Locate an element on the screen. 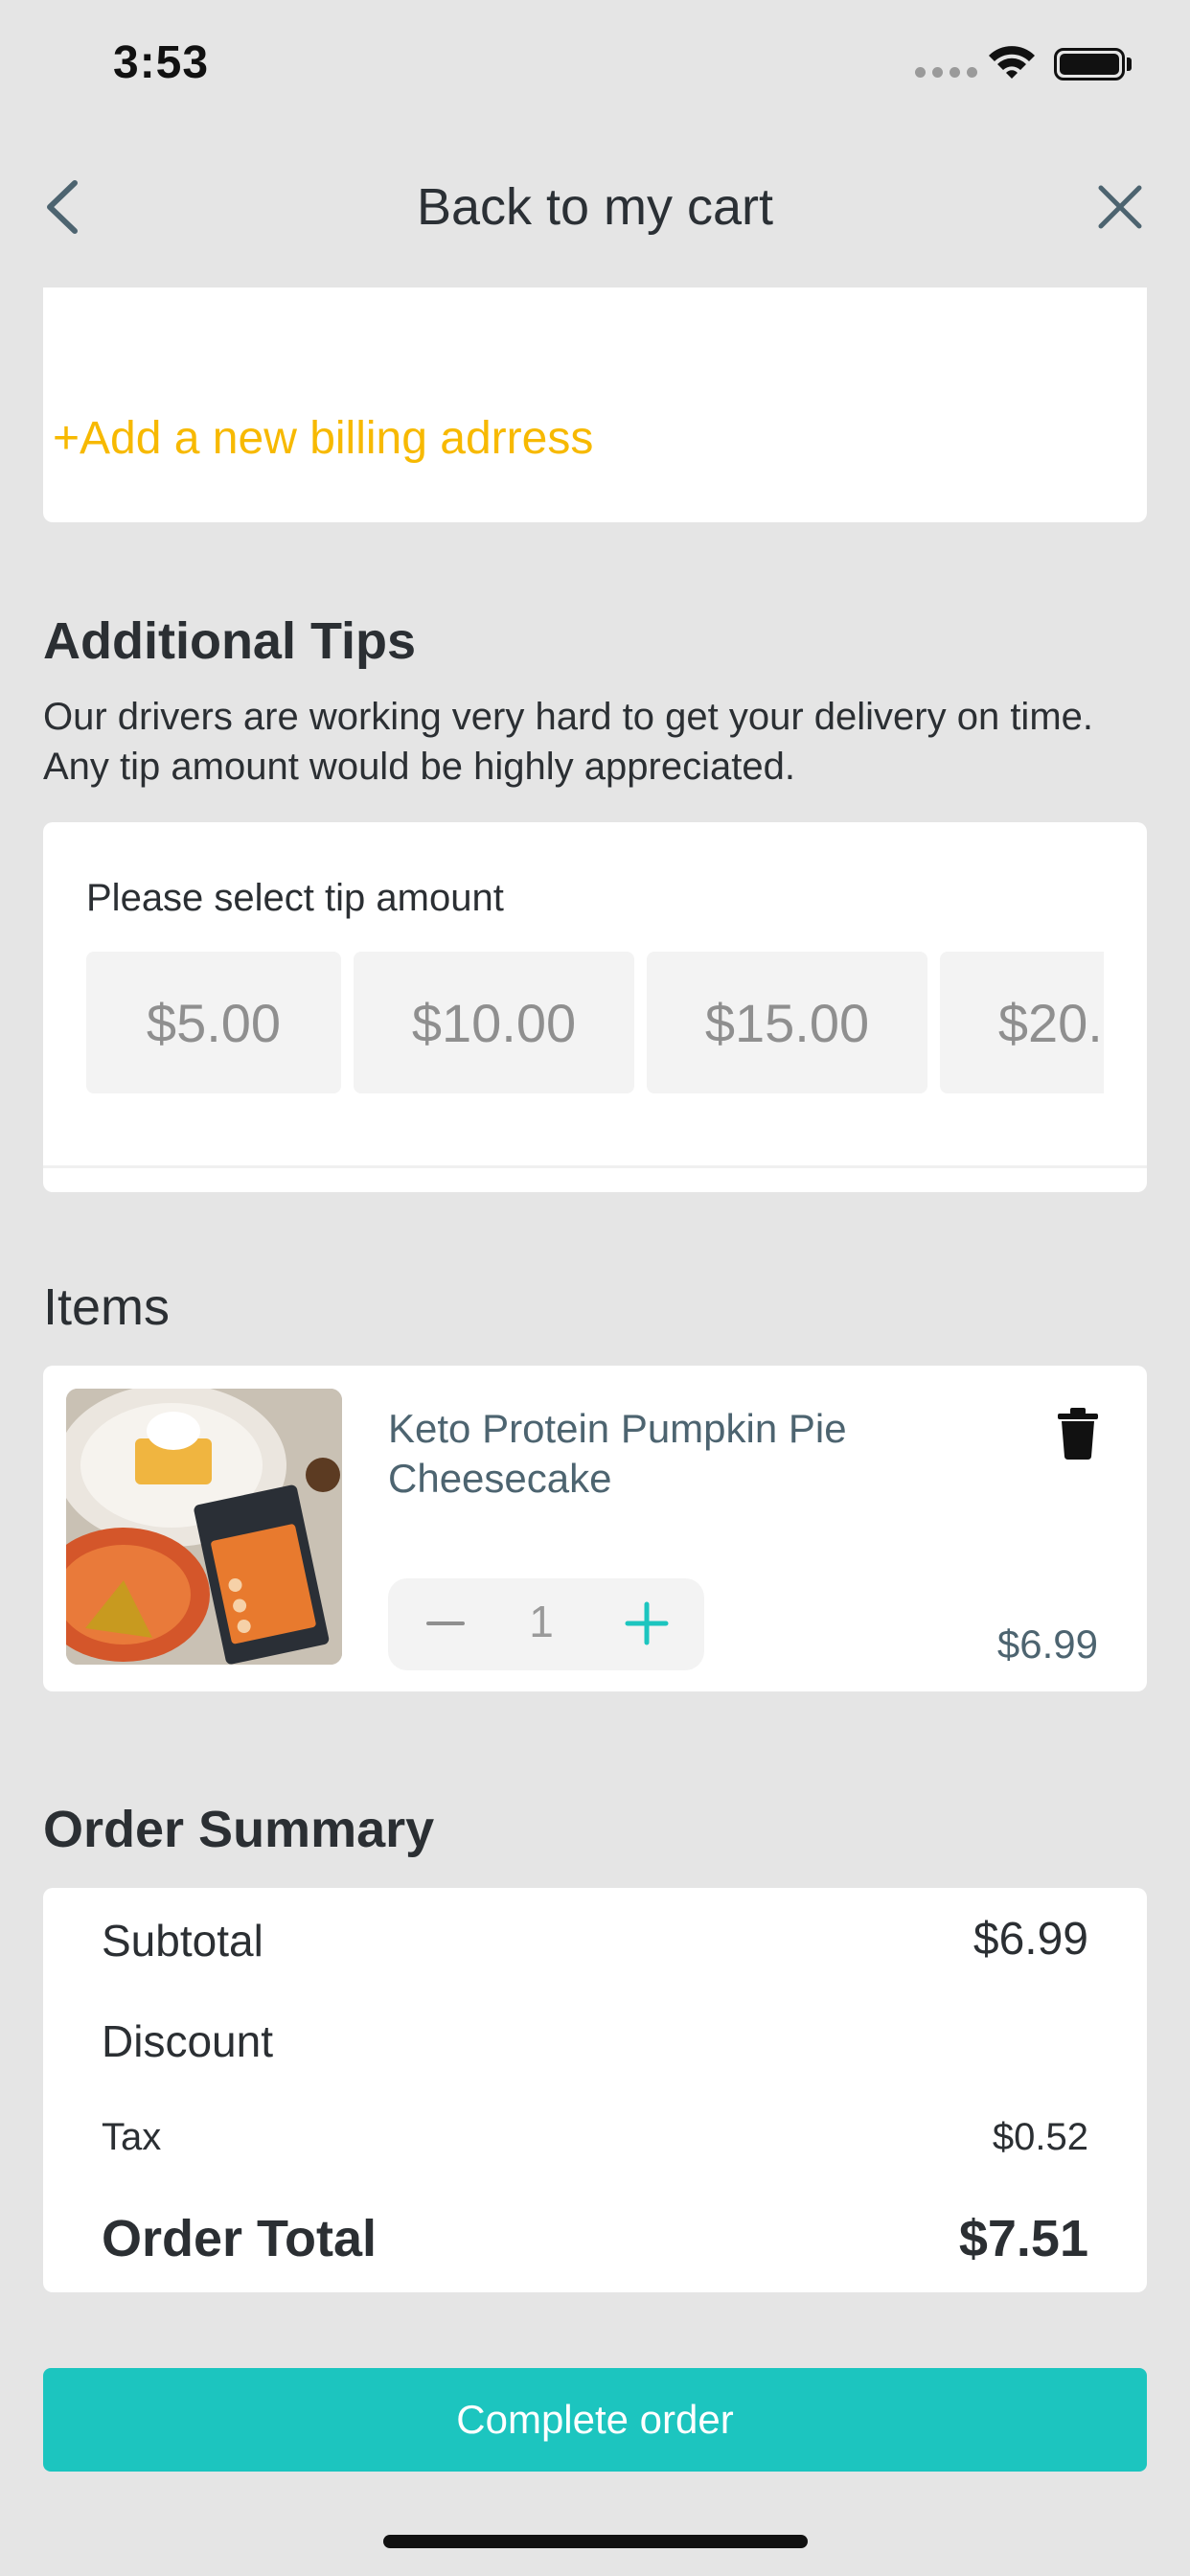 This screenshot has height=2576, width=1190. status-time: 3:53 is located at coordinates (162, 63).